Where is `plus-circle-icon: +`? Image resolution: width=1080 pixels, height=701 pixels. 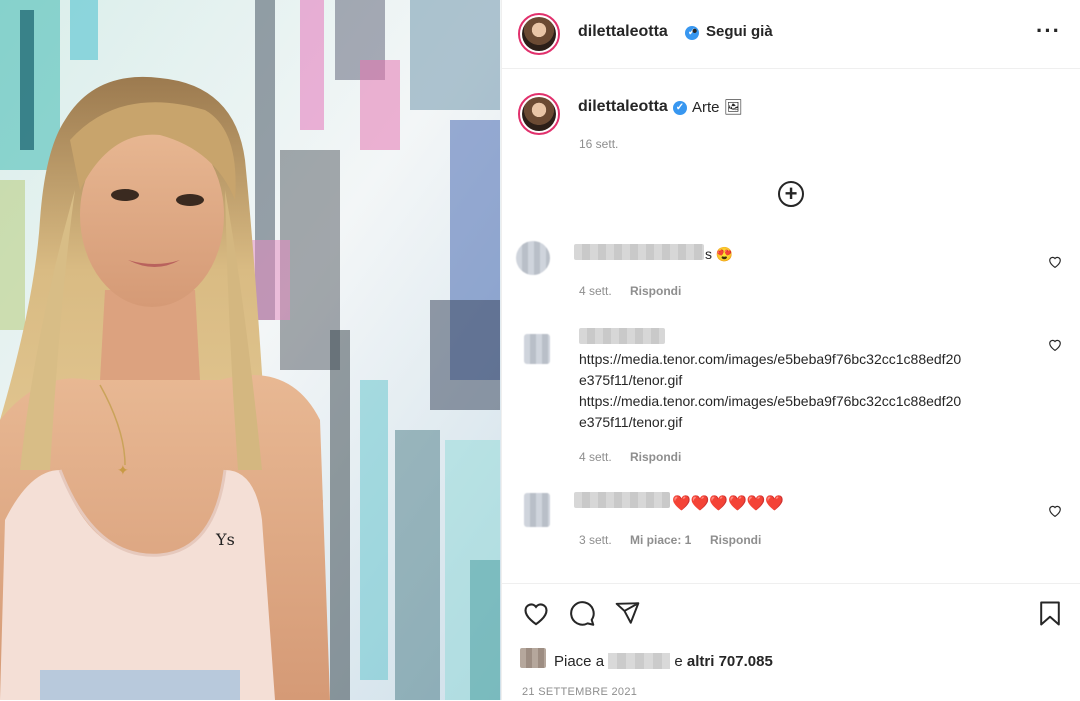
plus-circle-icon: + is located at coordinates (791, 194).